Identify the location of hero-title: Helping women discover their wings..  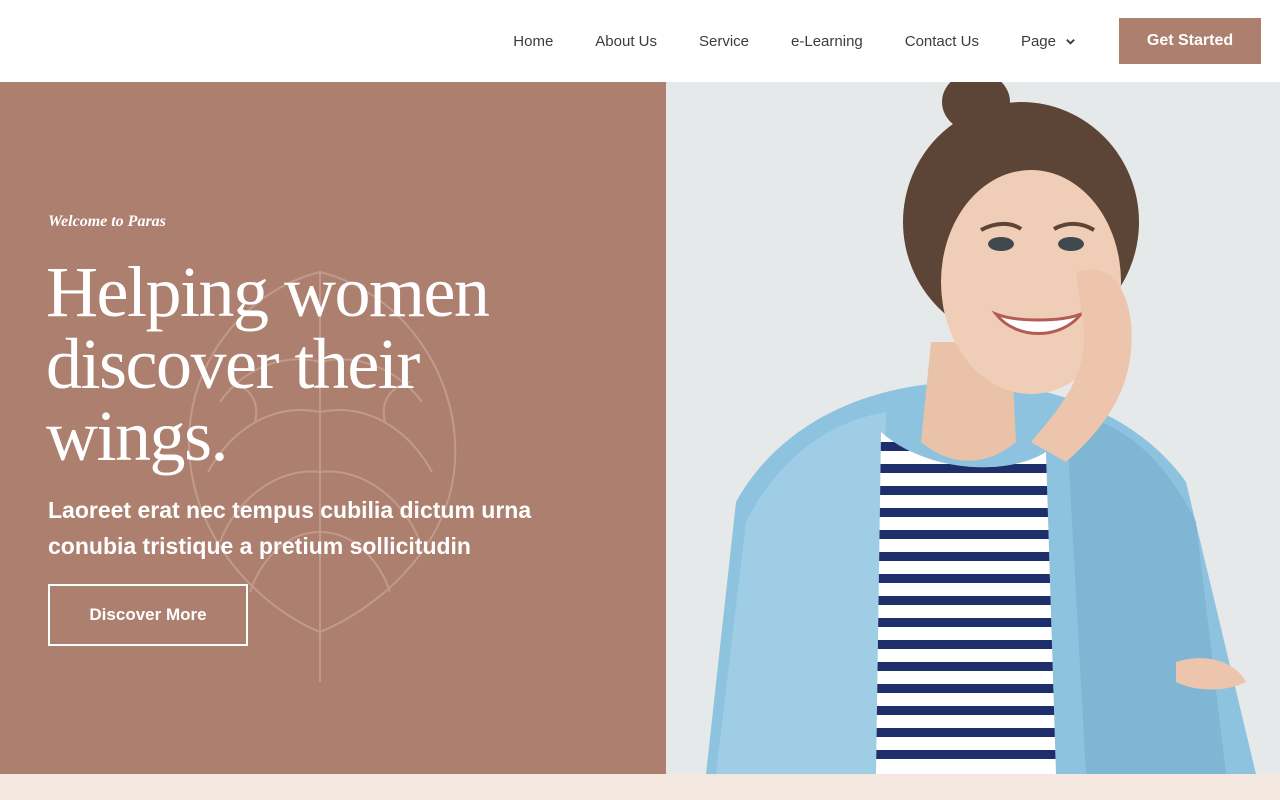
(346, 364).